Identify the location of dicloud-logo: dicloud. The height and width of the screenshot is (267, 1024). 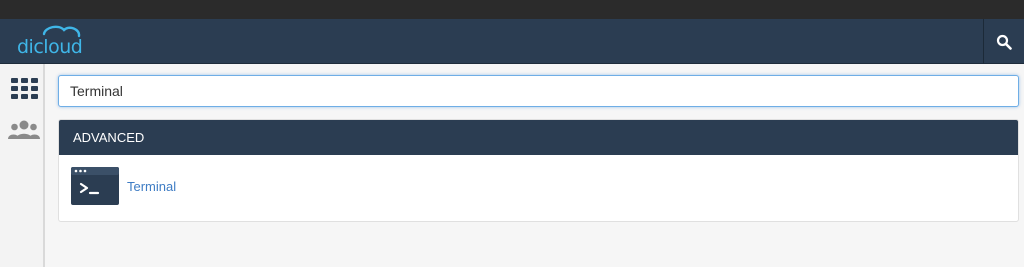
(52, 41).